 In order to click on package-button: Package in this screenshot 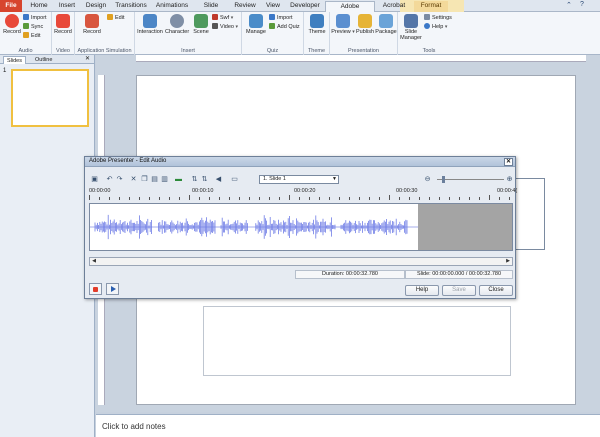, I will do `click(386, 24)`.